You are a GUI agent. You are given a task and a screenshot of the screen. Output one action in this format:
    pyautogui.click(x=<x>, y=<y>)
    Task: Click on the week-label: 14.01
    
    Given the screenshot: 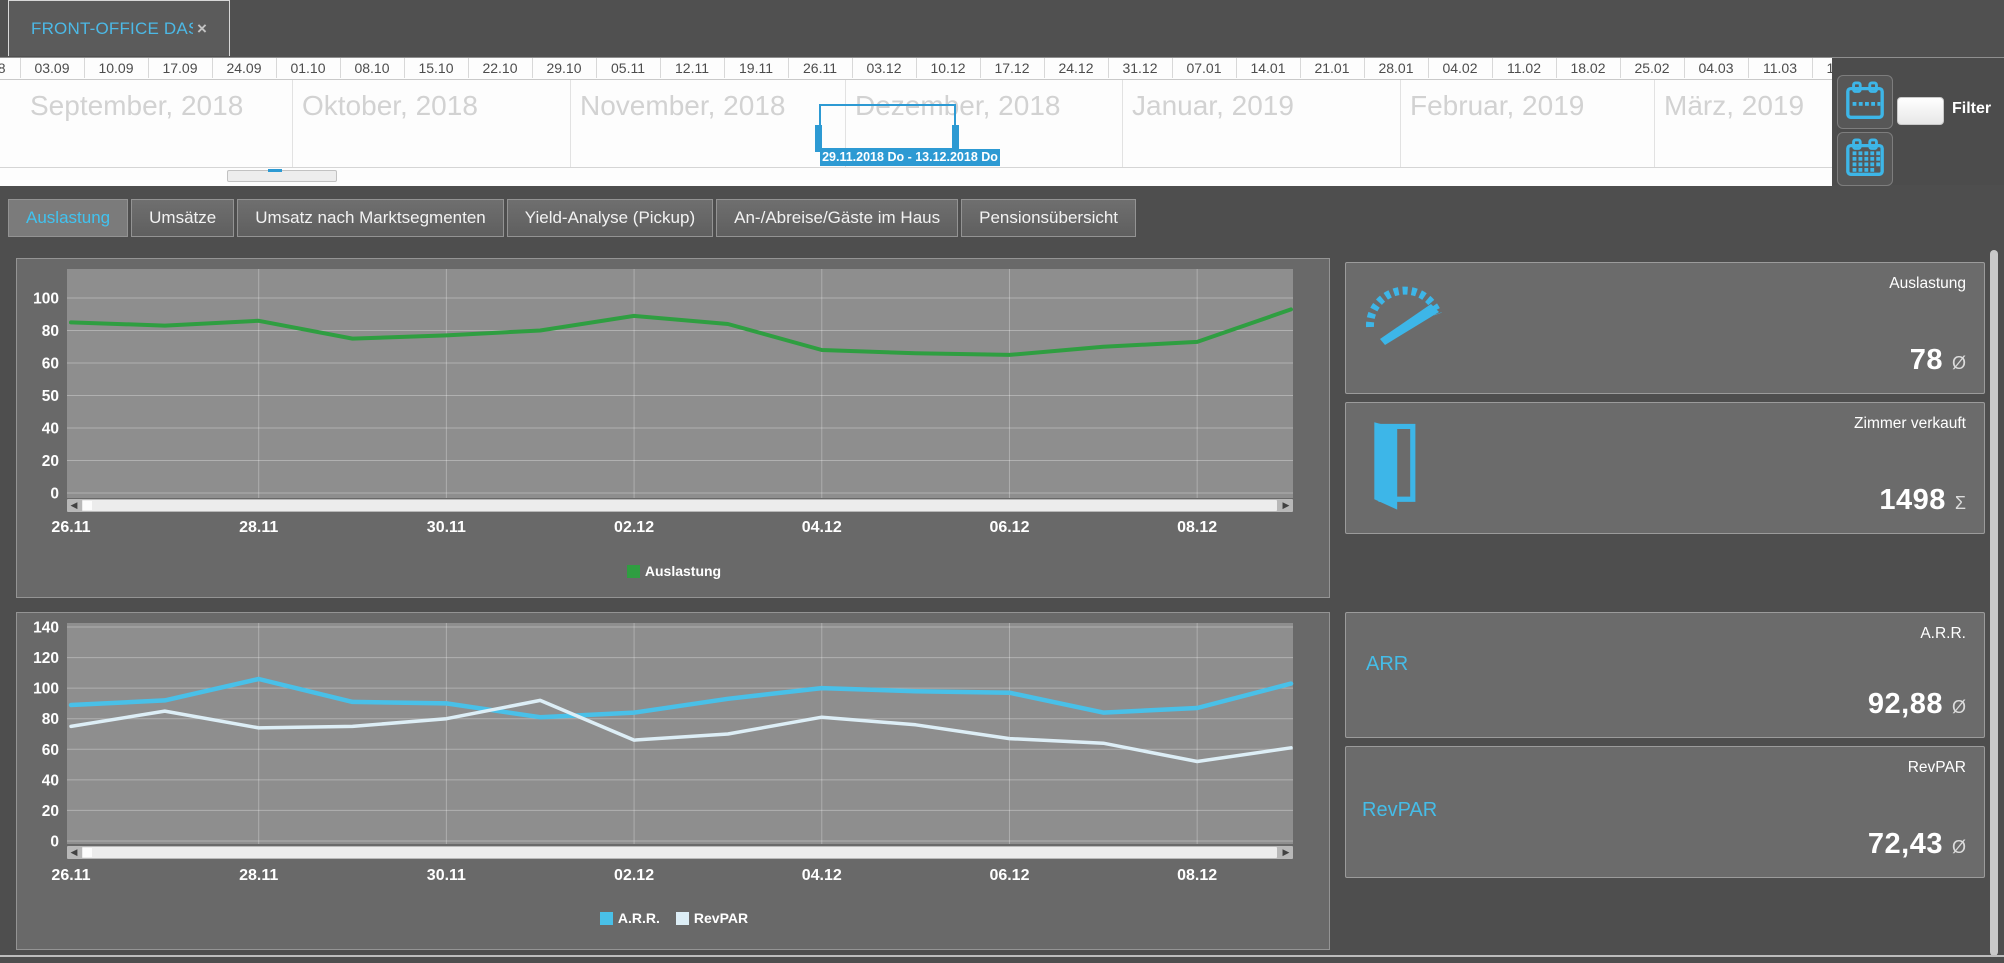 What is the action you would take?
    pyautogui.click(x=1268, y=68)
    